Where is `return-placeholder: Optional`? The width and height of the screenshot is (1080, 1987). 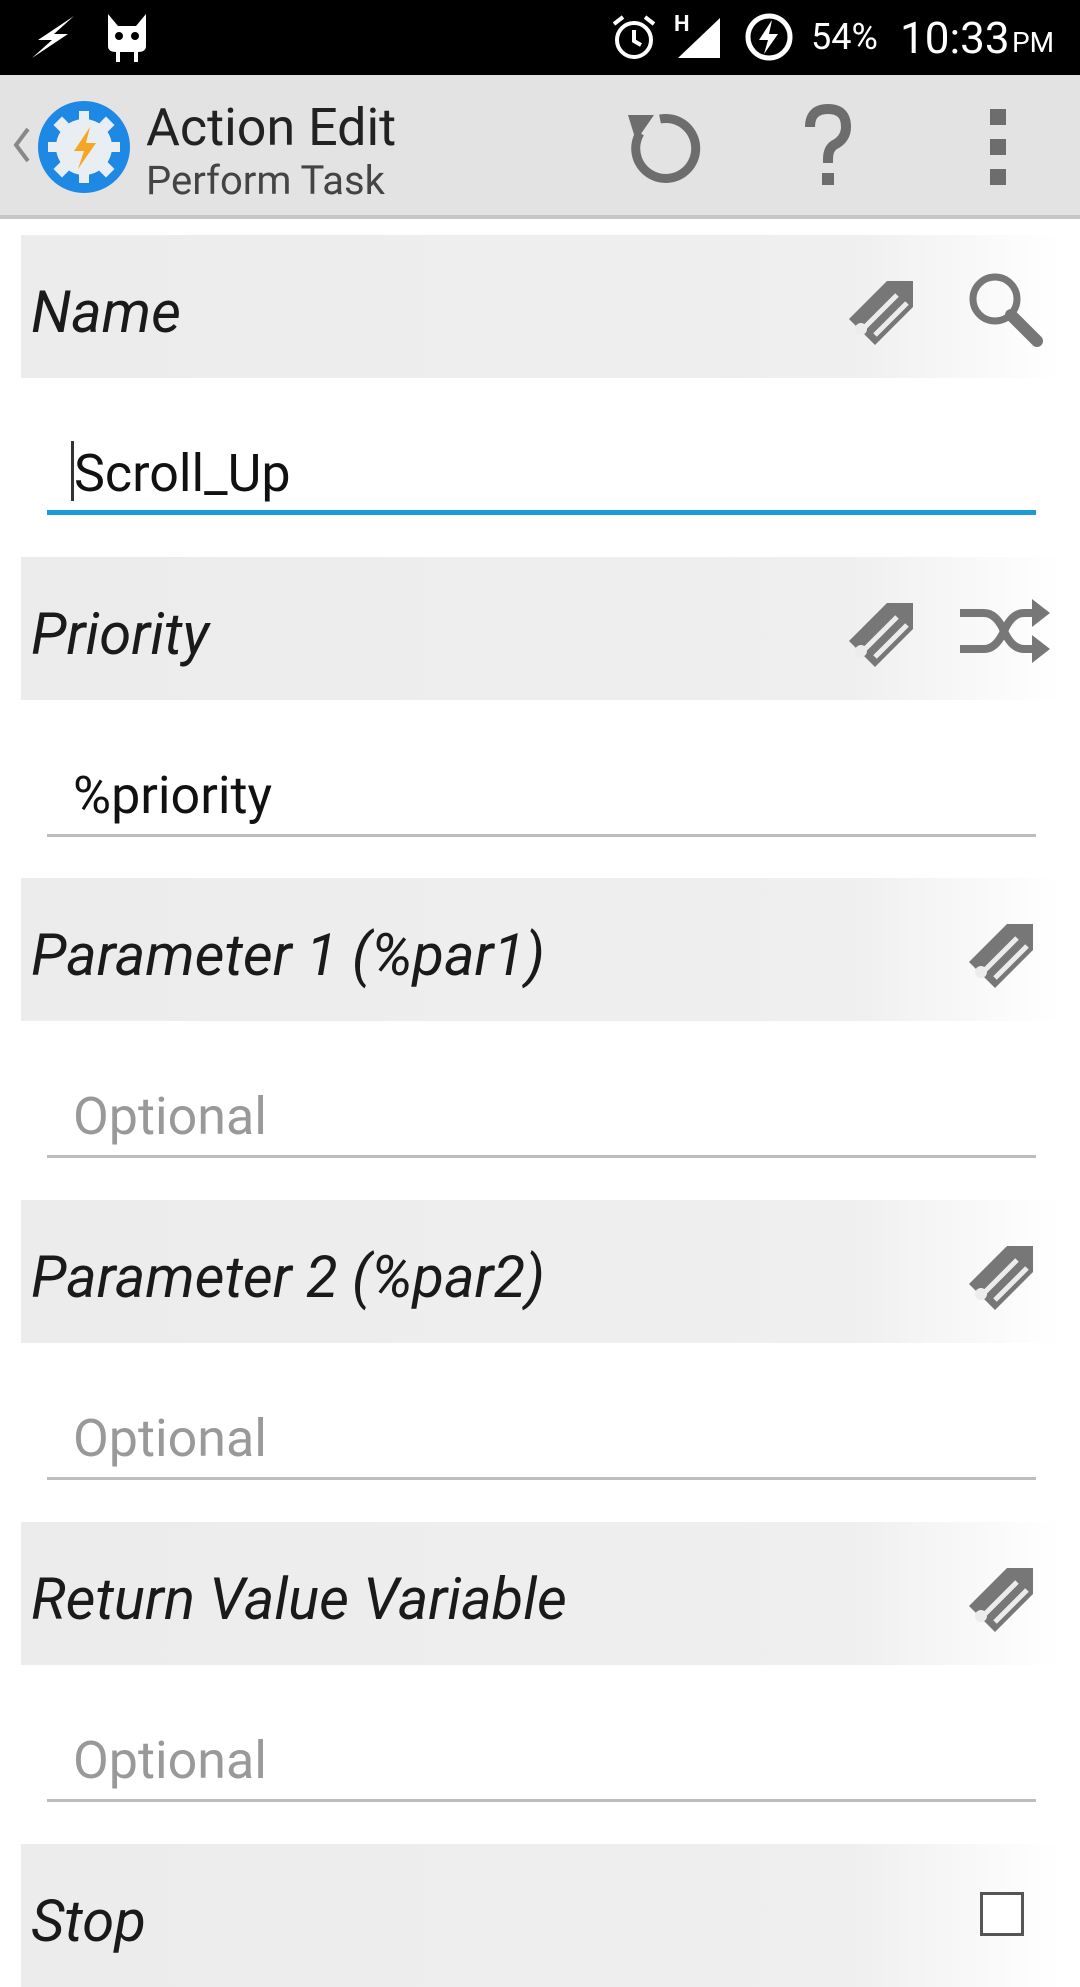 return-placeholder: Optional is located at coordinates (170, 1760).